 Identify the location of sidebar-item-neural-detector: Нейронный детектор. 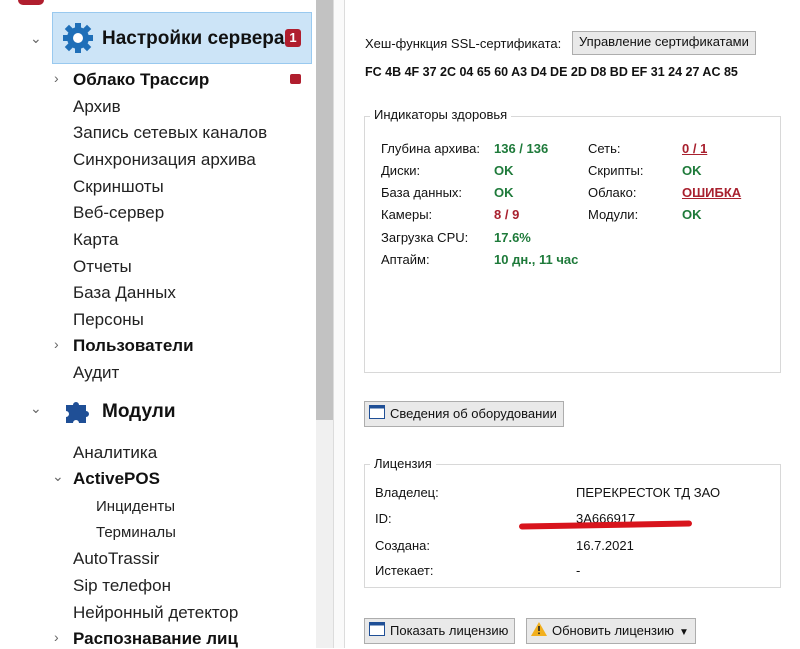
(155, 613).